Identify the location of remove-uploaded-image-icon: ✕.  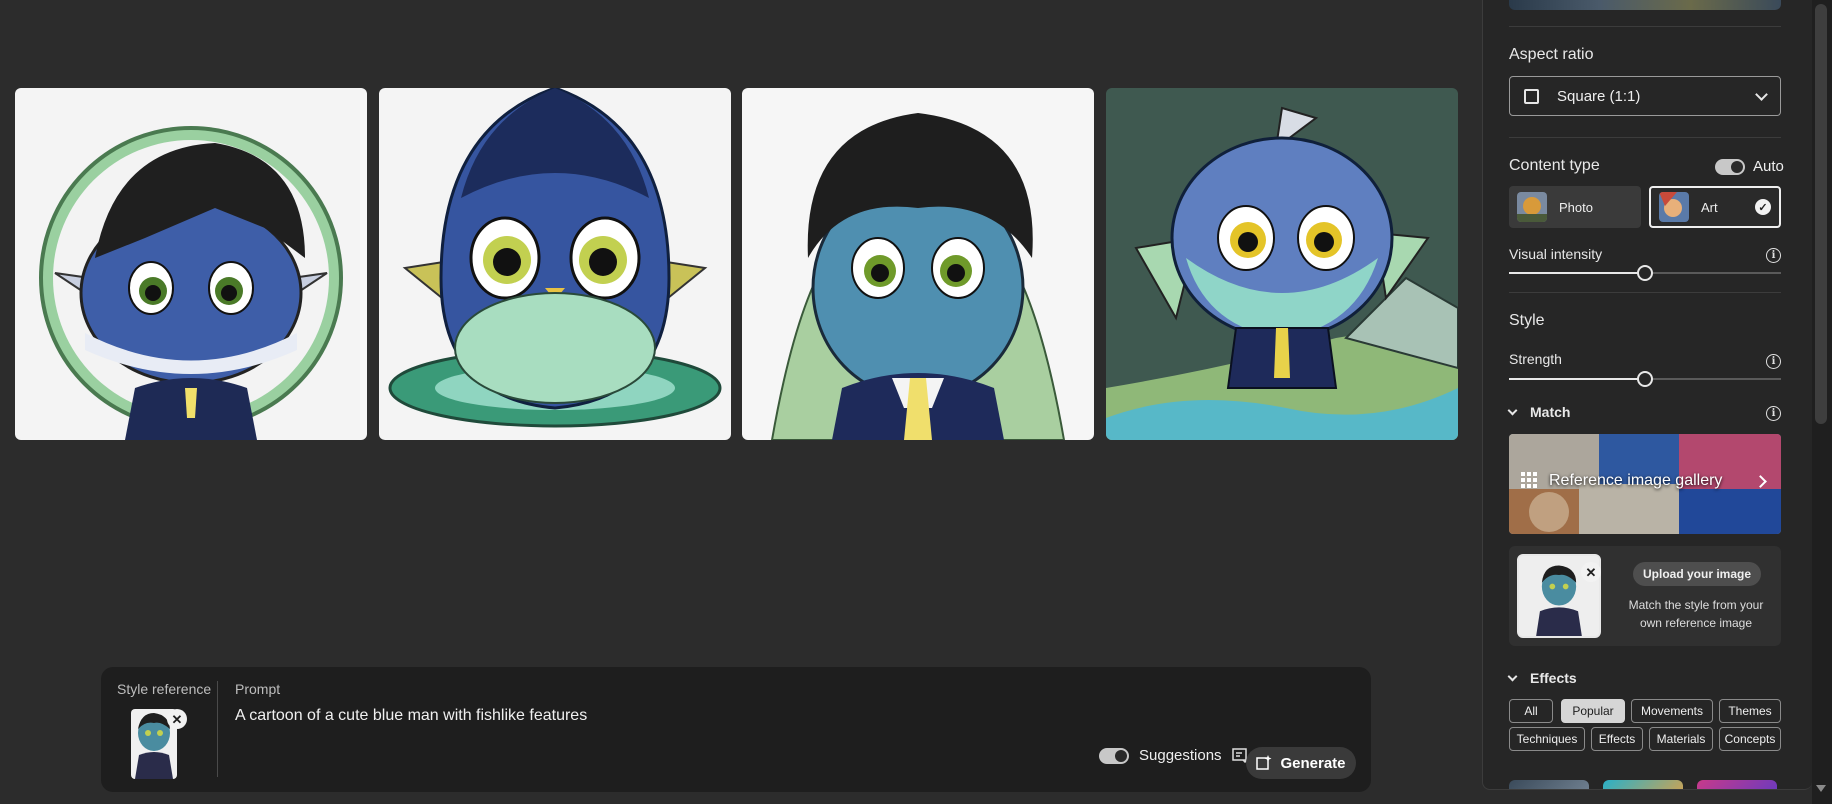
(1591, 572).